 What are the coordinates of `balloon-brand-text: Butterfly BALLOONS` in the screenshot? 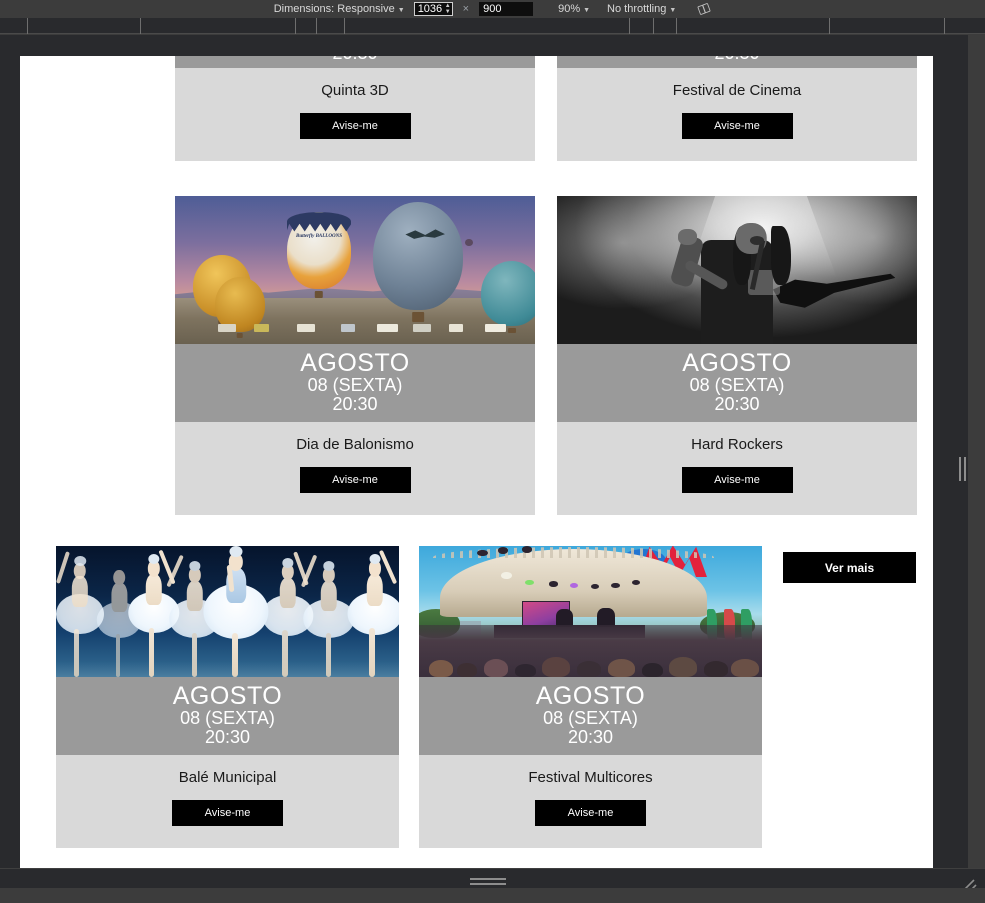 It's located at (319, 237).